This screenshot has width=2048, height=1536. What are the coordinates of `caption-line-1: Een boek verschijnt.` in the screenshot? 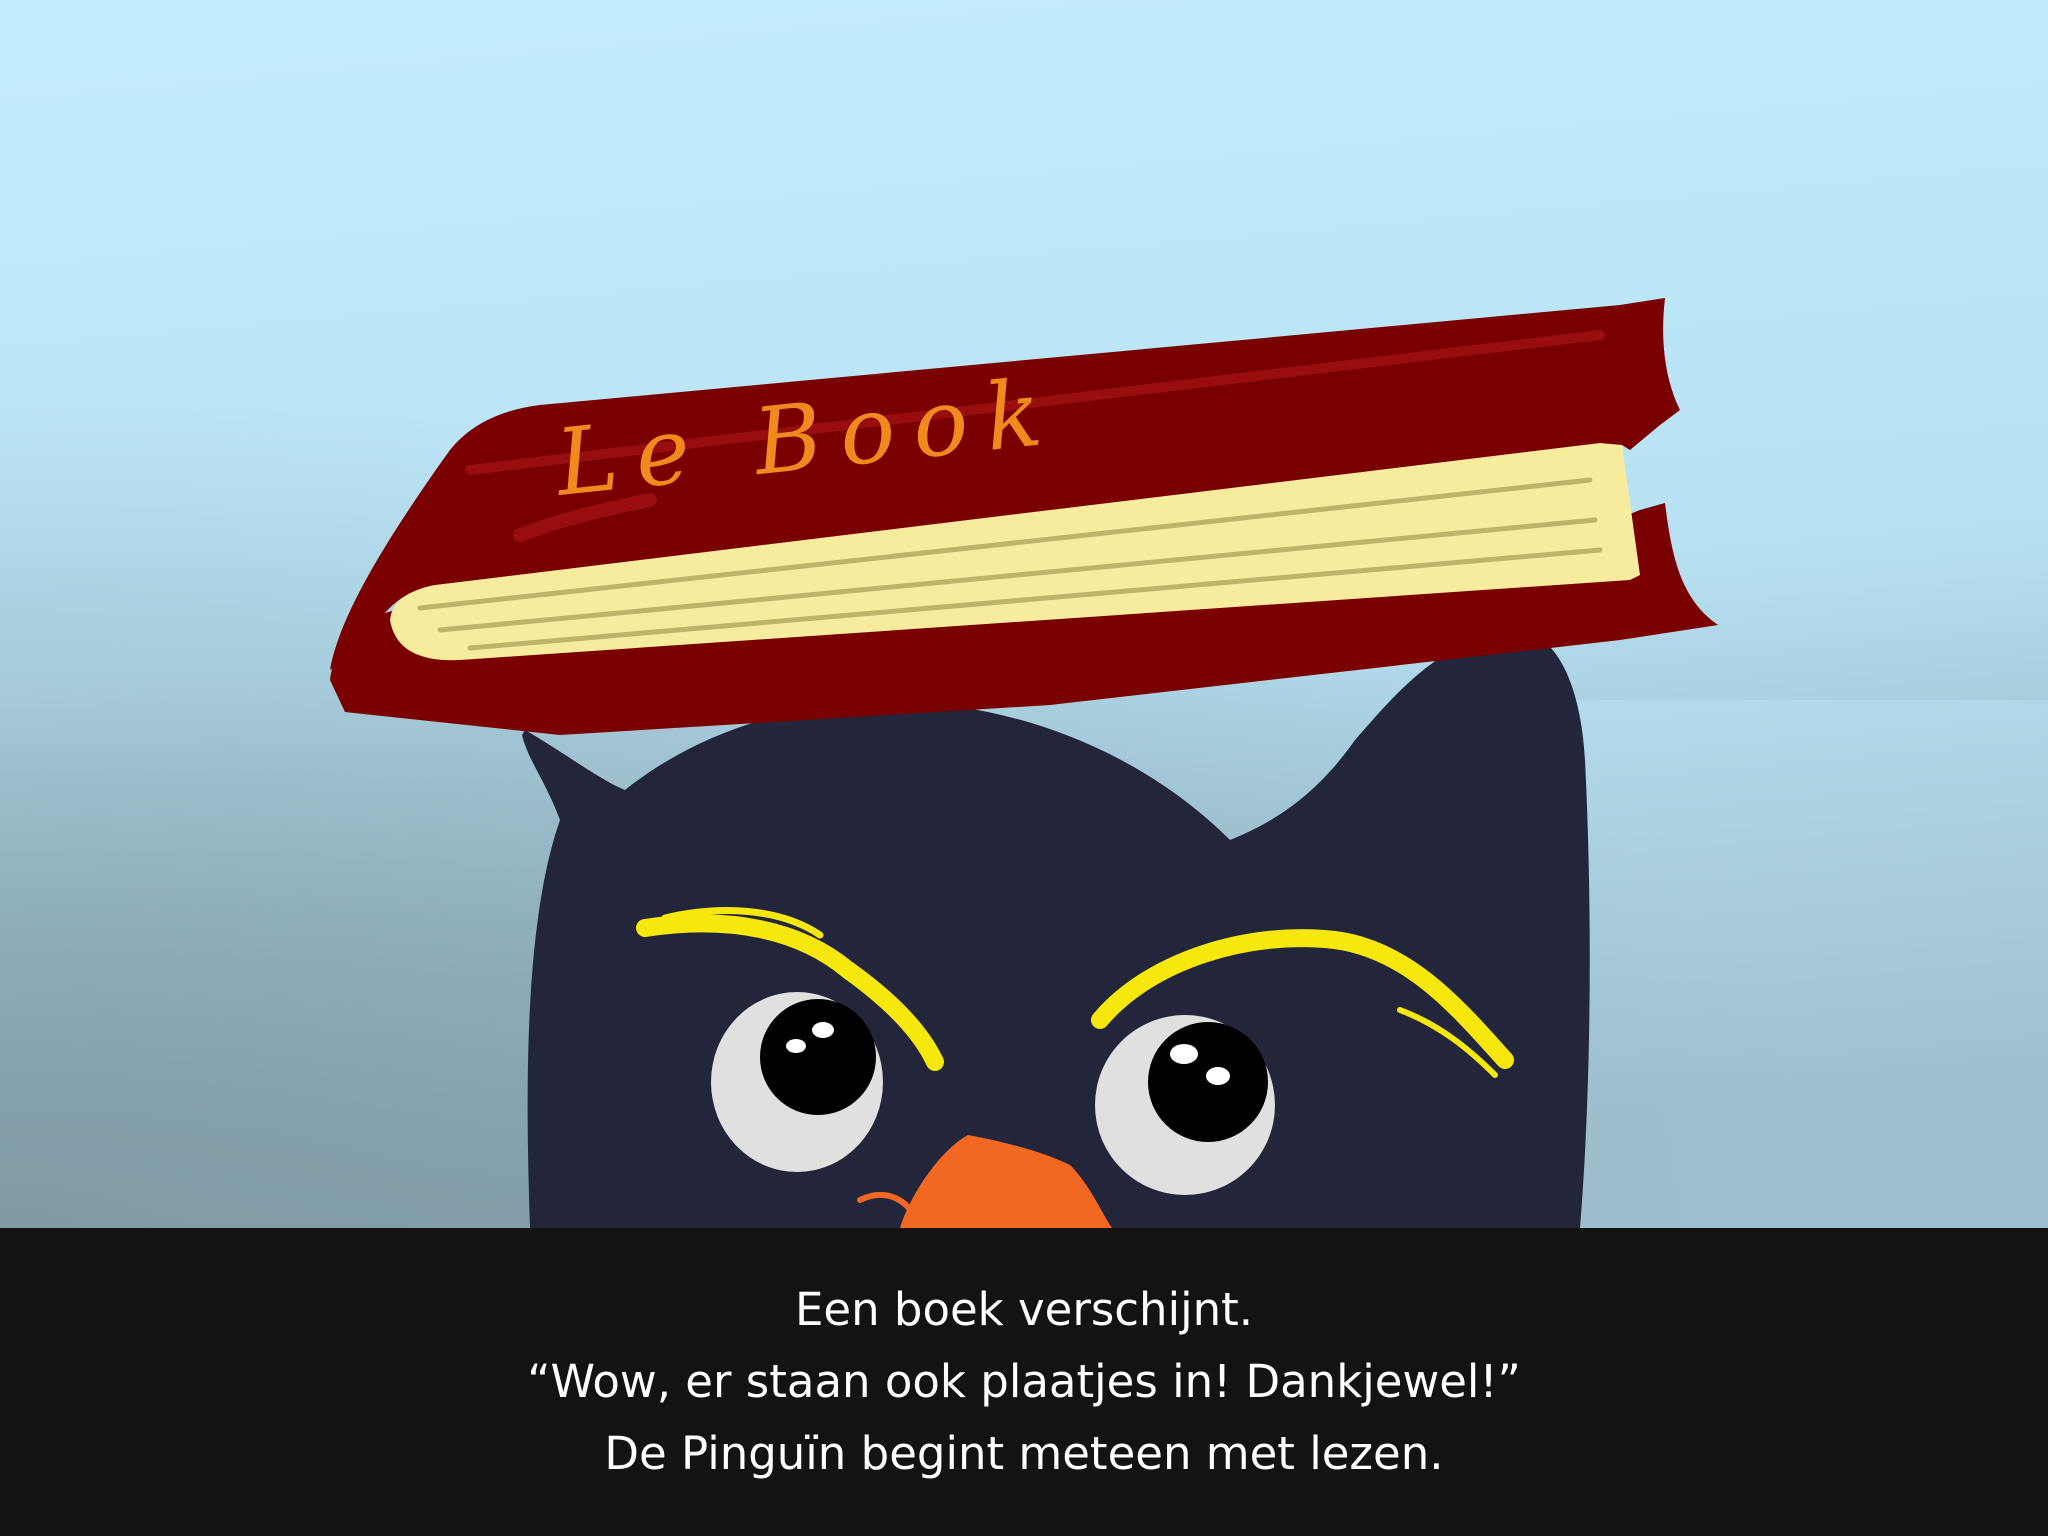 It's located at (1024, 1309).